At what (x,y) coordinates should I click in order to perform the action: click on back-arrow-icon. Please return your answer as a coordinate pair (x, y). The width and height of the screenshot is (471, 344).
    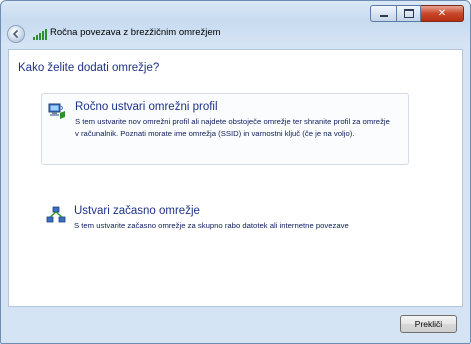
    Looking at the image, I should click on (15, 34).